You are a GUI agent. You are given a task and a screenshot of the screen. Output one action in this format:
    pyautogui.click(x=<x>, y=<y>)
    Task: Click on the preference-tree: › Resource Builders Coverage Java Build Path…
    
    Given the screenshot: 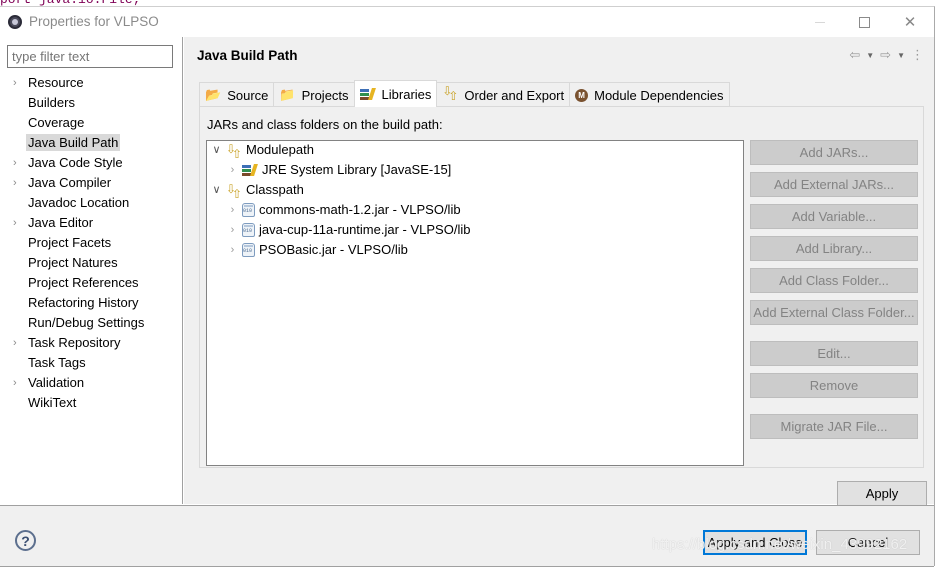 What is the action you would take?
    pyautogui.click(x=91, y=243)
    